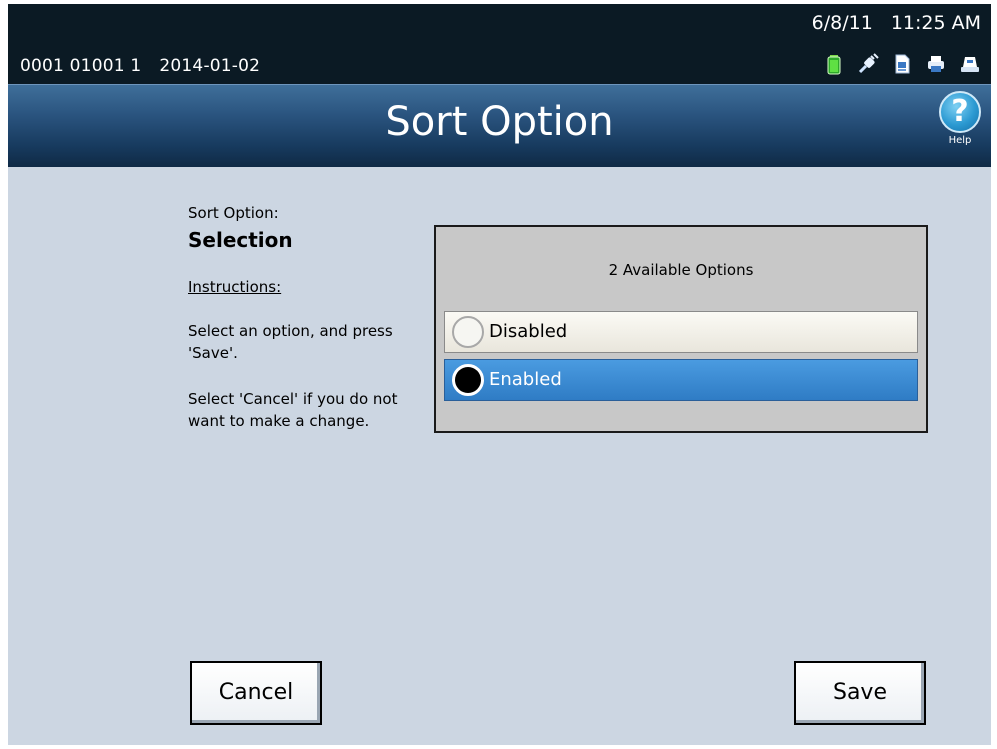 This screenshot has height=749, width=997. What do you see at coordinates (960, 112) in the screenshot?
I see `help-icon: ?` at bounding box center [960, 112].